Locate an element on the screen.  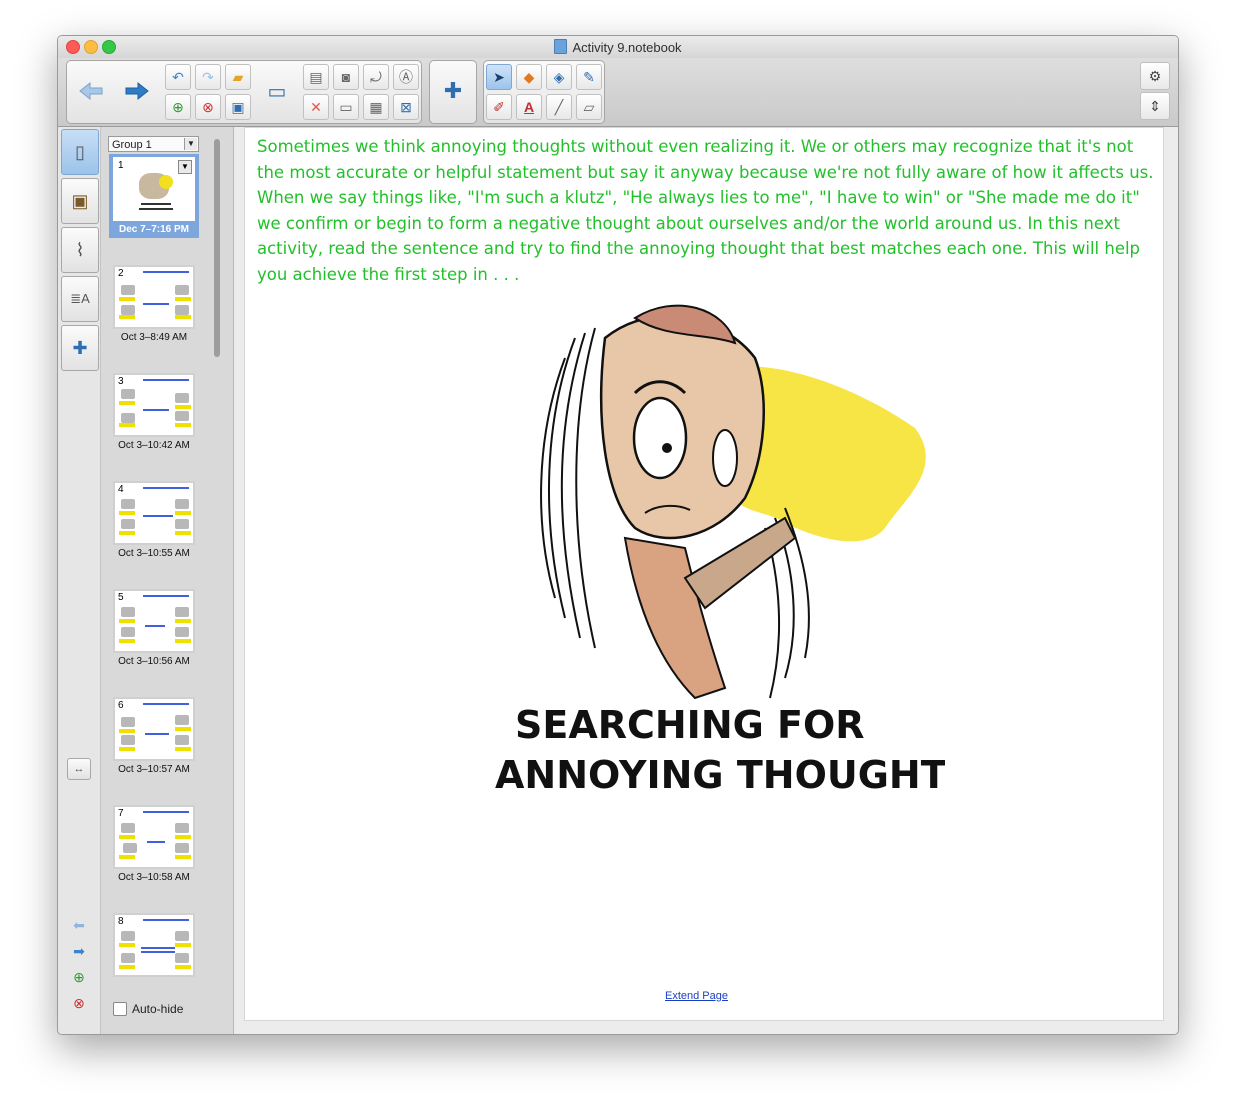
fill-tool-button: ◈ is located at coordinates (559, 77).